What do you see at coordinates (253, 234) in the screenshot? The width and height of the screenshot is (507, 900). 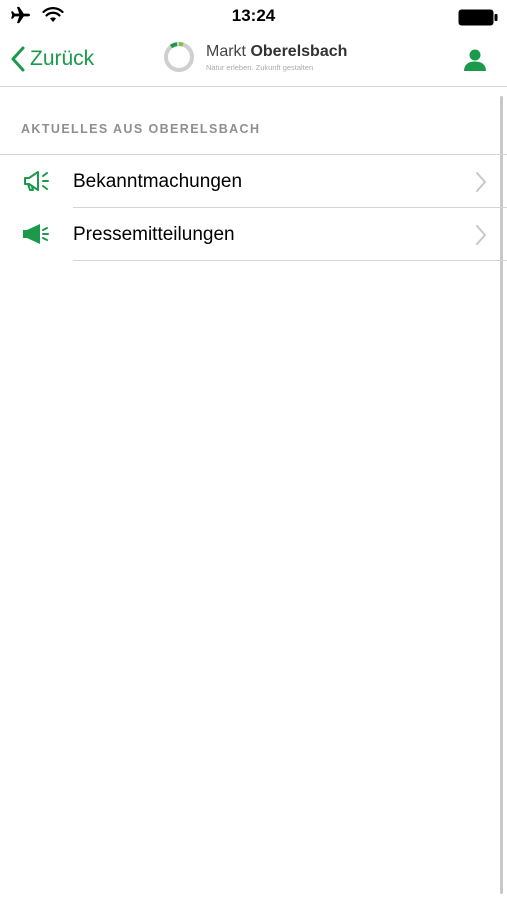 I see `list-item-pressemitteilungen: Pressemitteilungen` at bounding box center [253, 234].